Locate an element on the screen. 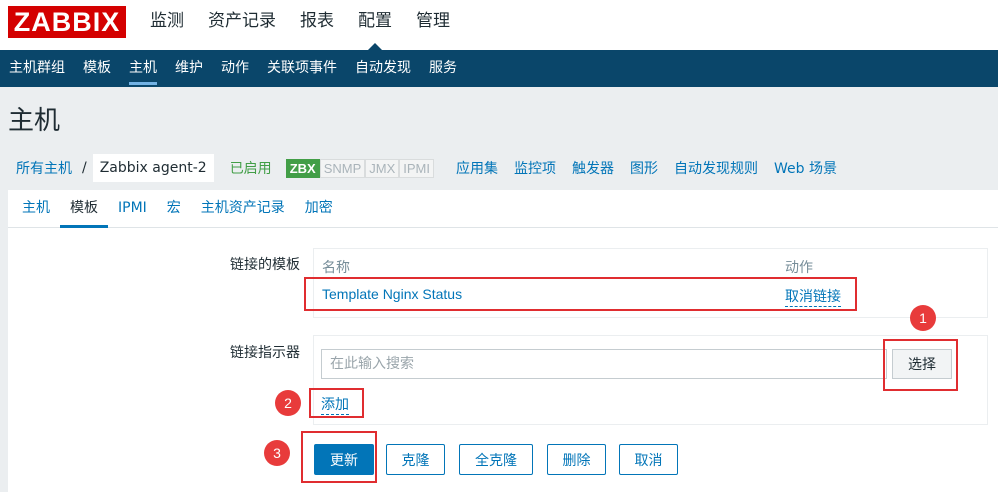 This screenshot has height=492, width=998. subnav-services: 服务 is located at coordinates (443, 68).